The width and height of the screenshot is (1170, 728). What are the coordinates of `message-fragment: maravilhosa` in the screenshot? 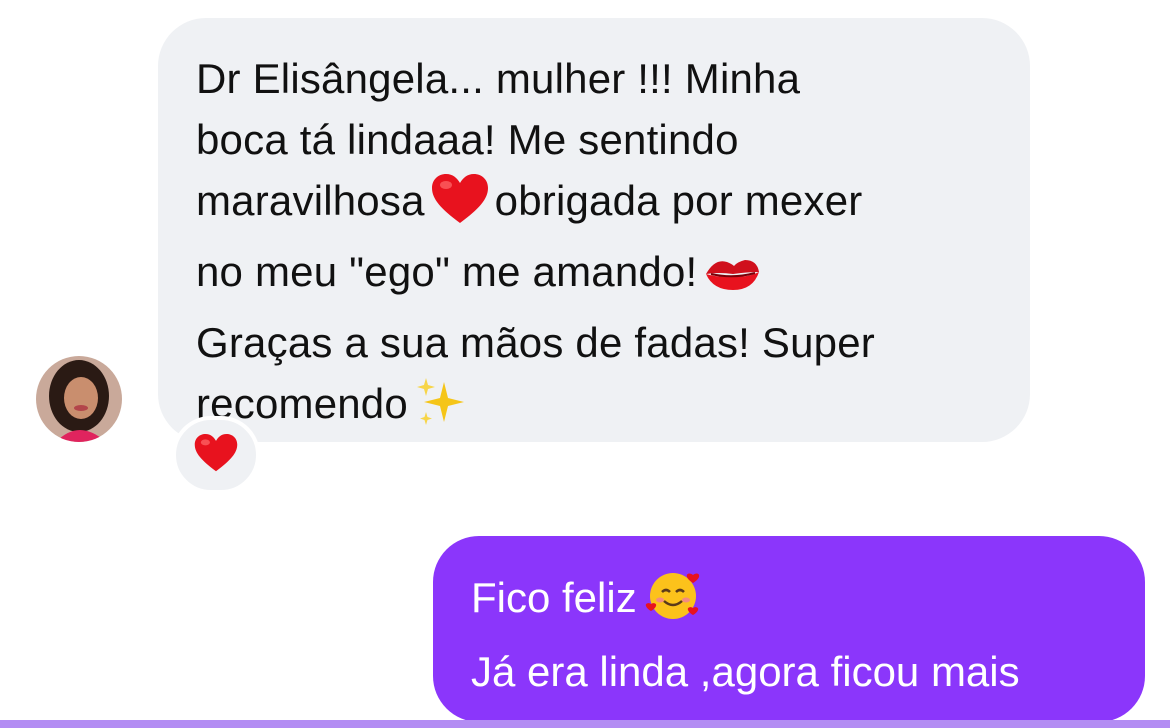 It's located at (310, 200).